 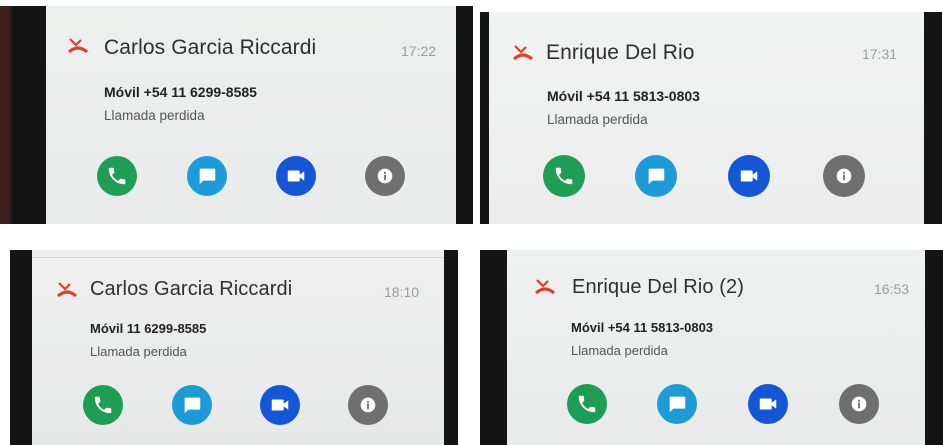 I want to click on caller-number: Móvil +54 11 6299-8585, so click(x=180, y=92).